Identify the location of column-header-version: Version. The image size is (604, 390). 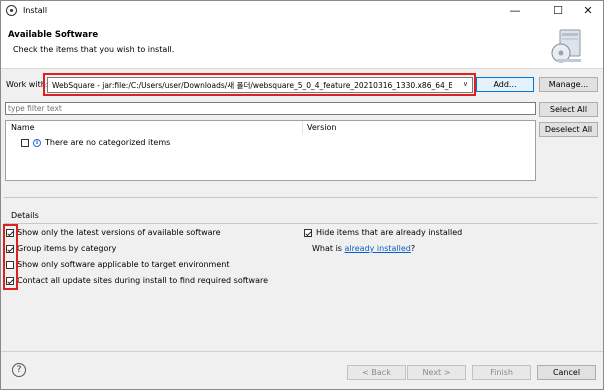
(321, 127).